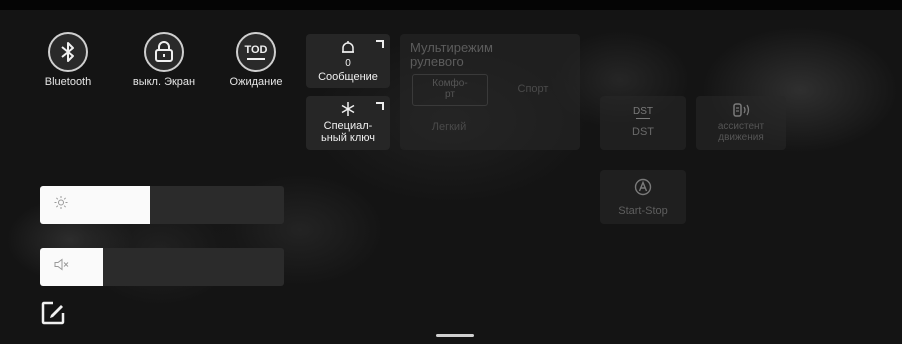 The width and height of the screenshot is (902, 344). What do you see at coordinates (72, 267) in the screenshot?
I see `volume-fill` at bounding box center [72, 267].